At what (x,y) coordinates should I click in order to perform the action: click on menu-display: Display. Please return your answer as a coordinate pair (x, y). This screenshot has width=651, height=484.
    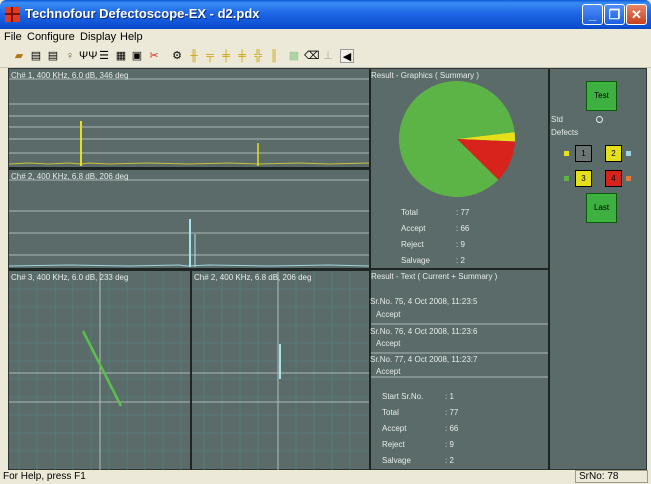
    Looking at the image, I should click on (98, 37).